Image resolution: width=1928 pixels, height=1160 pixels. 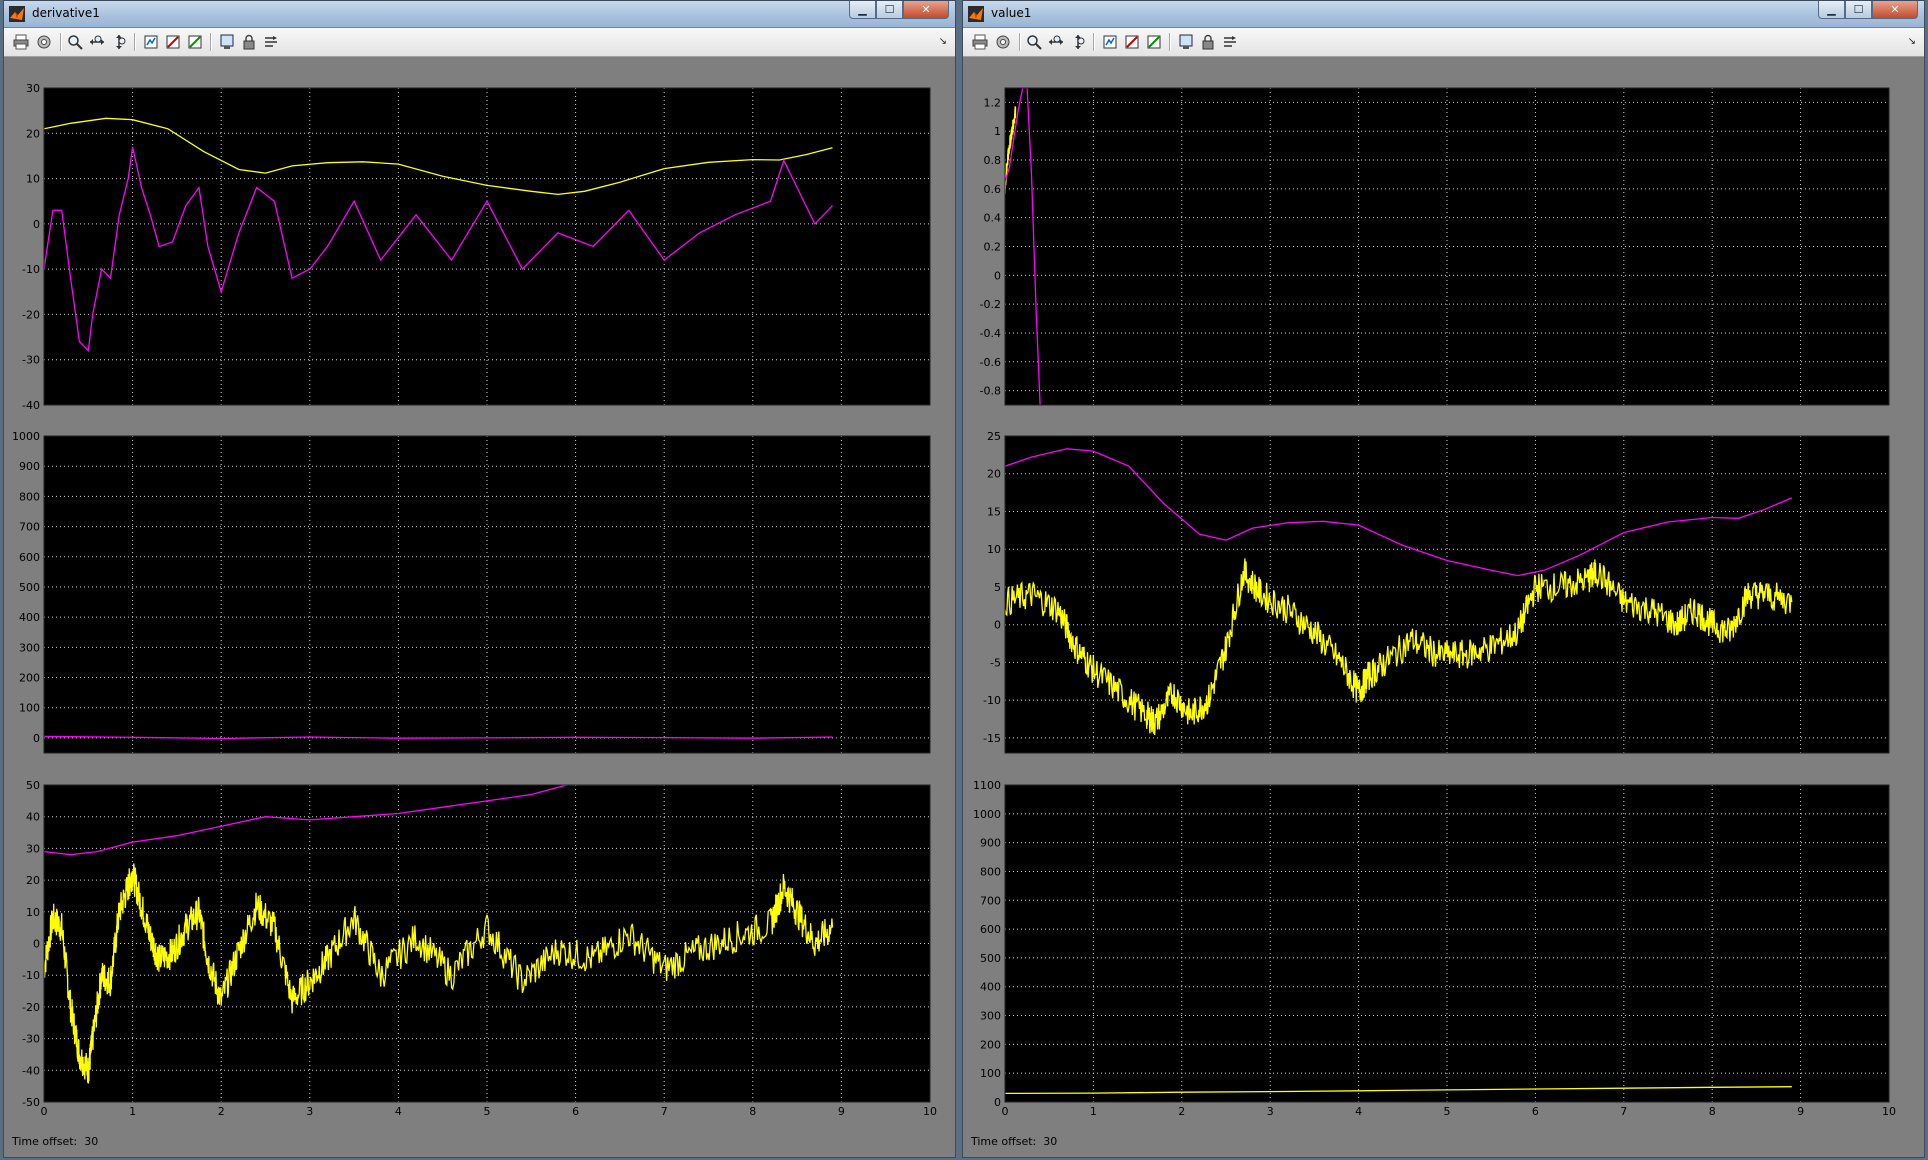 I want to click on y-tick-label: 1100, so click(x=987, y=785).